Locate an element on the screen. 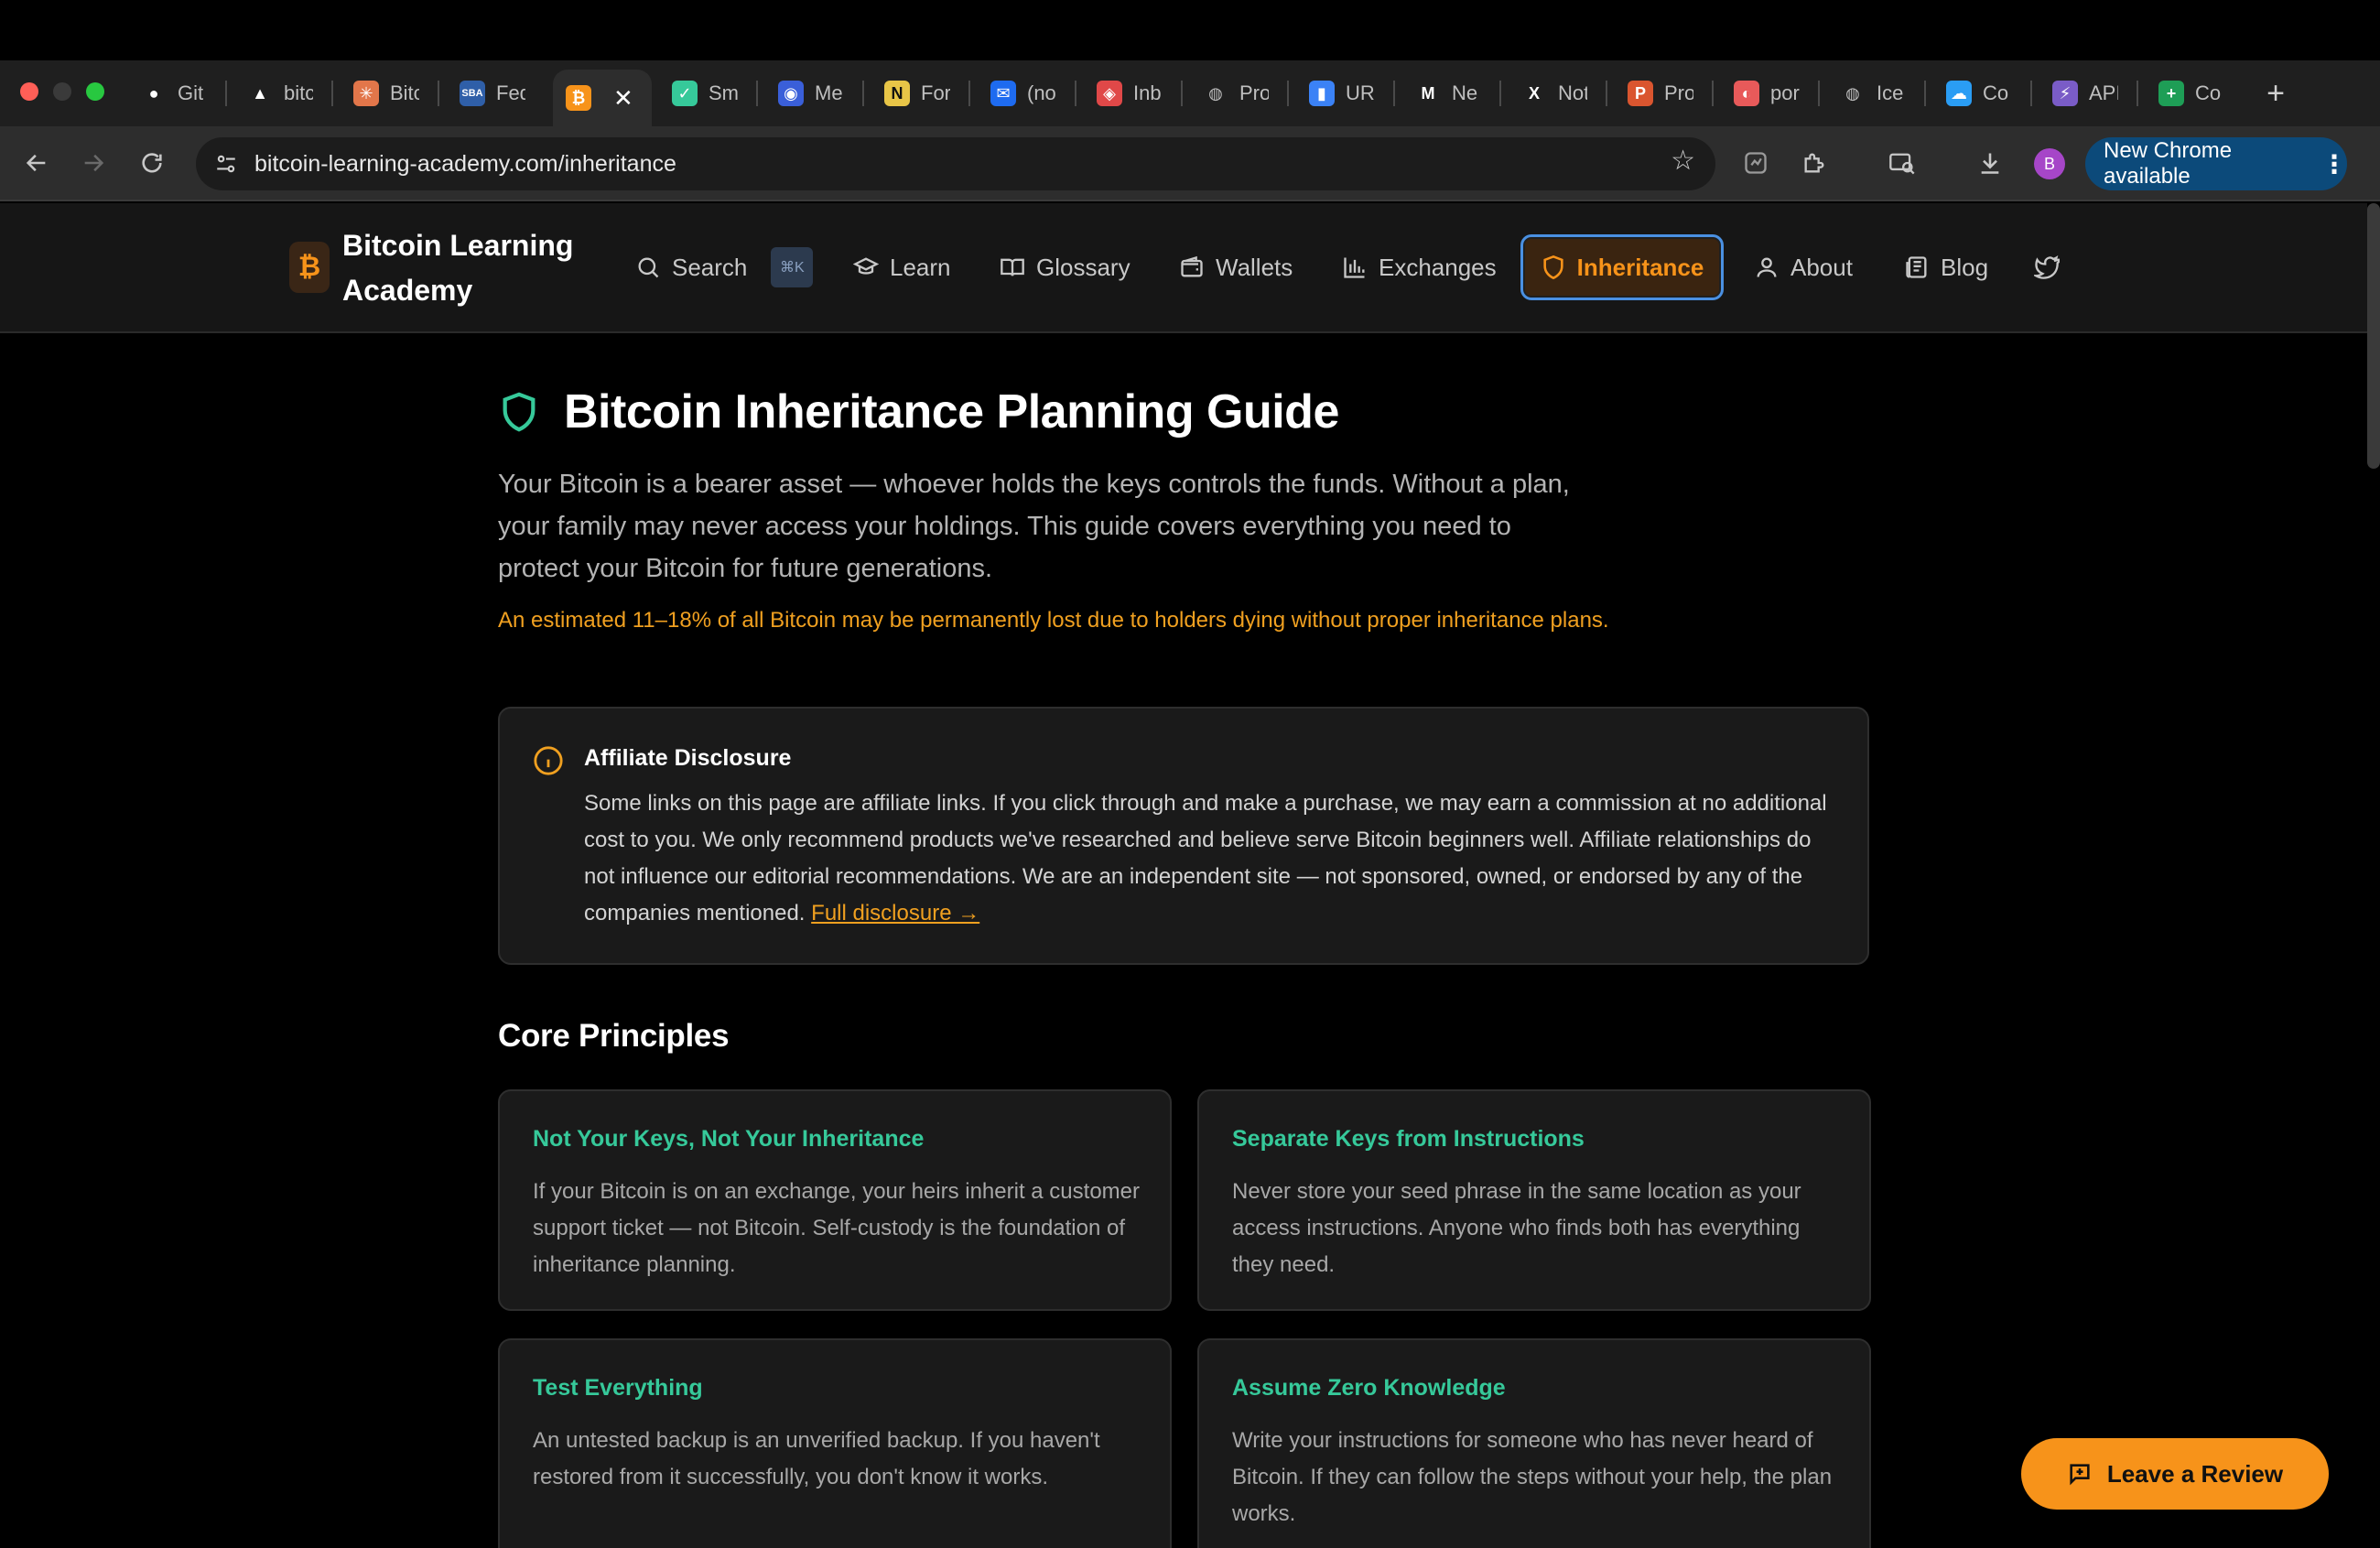 The image size is (2380, 1548). tab-title: Ice is located at coordinates (1890, 92).